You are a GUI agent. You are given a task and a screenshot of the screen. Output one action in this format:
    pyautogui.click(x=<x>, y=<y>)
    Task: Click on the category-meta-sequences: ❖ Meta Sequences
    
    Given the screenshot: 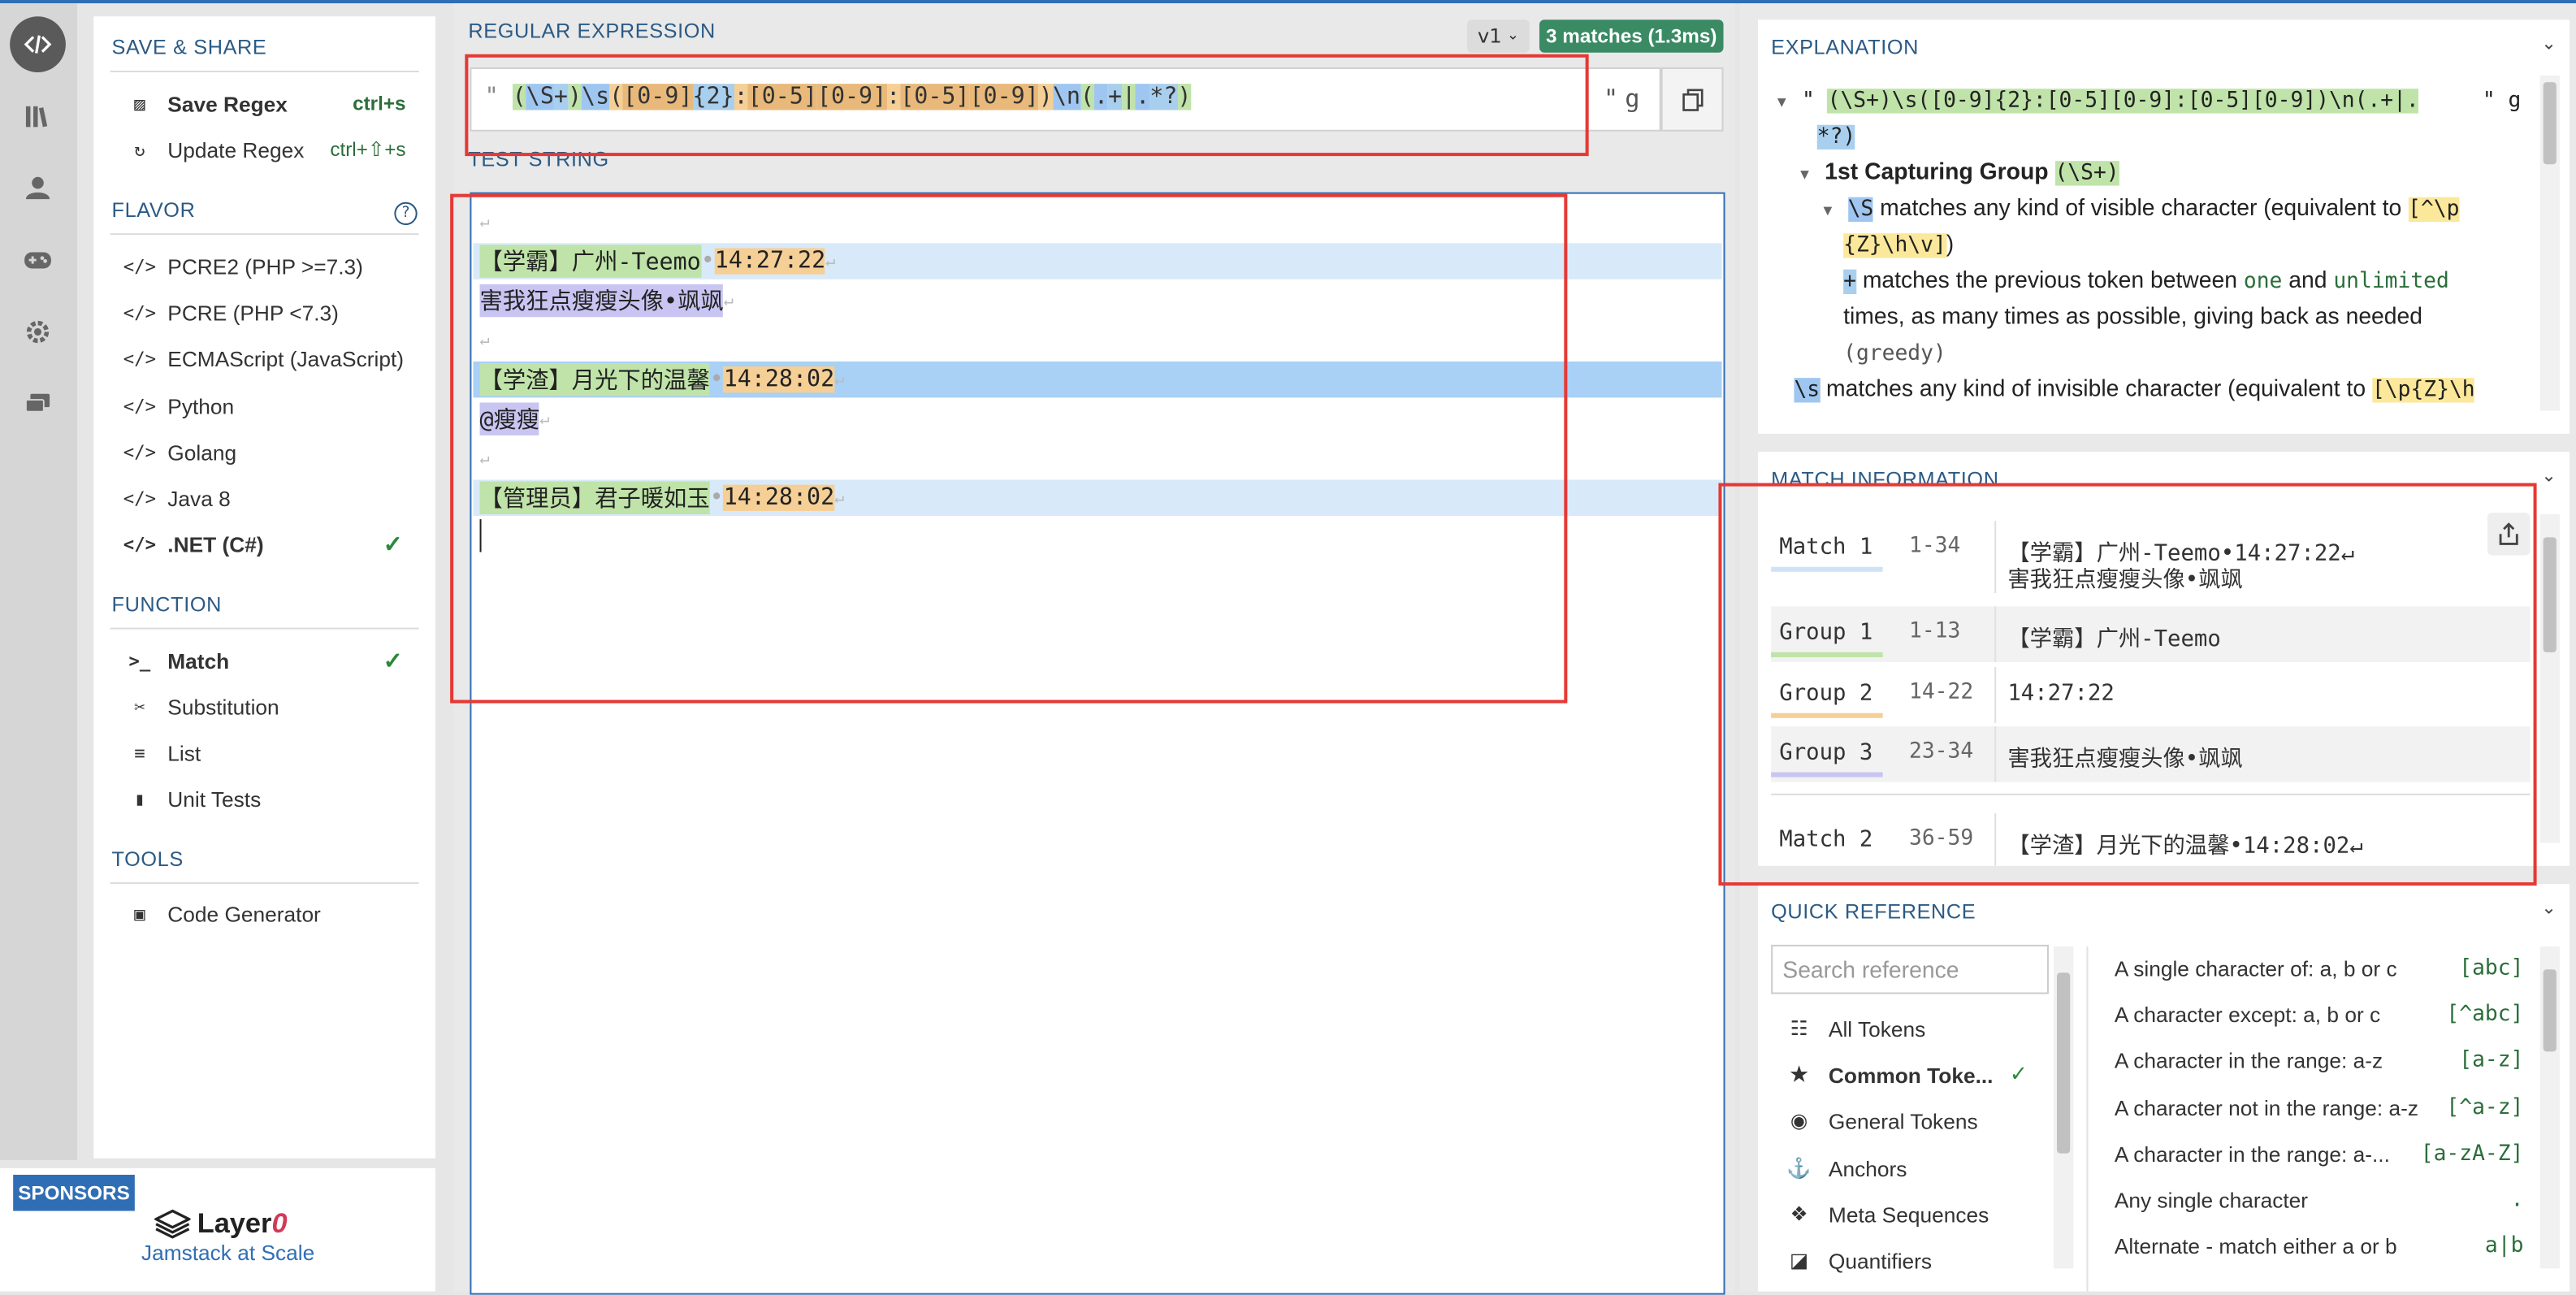 What is the action you would take?
    pyautogui.click(x=1888, y=1214)
    